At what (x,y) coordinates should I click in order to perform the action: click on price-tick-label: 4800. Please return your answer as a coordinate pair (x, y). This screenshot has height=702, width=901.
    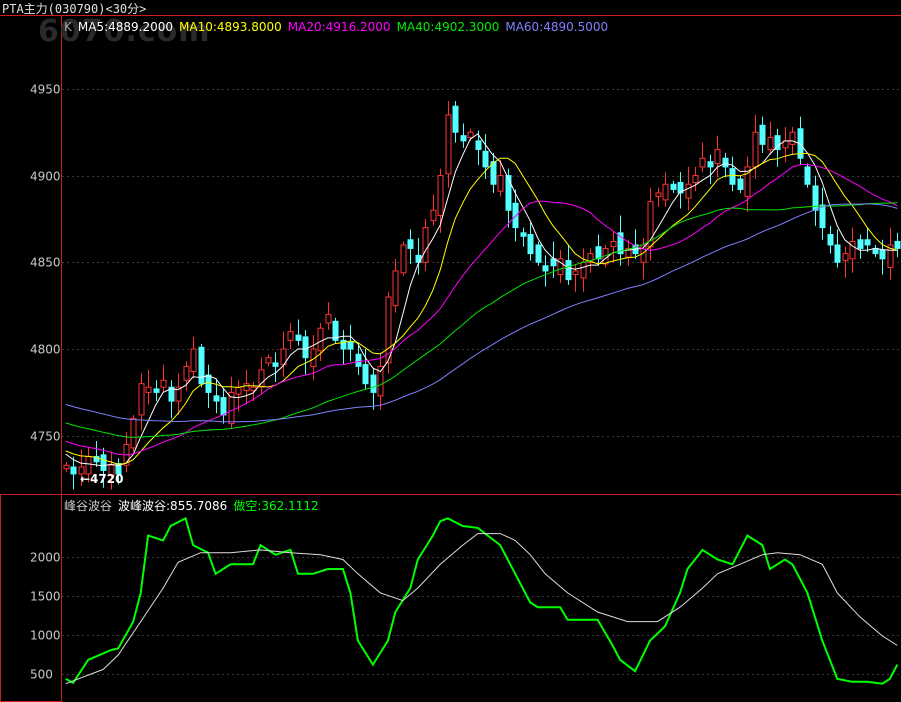
    Looking at the image, I should click on (45, 350).